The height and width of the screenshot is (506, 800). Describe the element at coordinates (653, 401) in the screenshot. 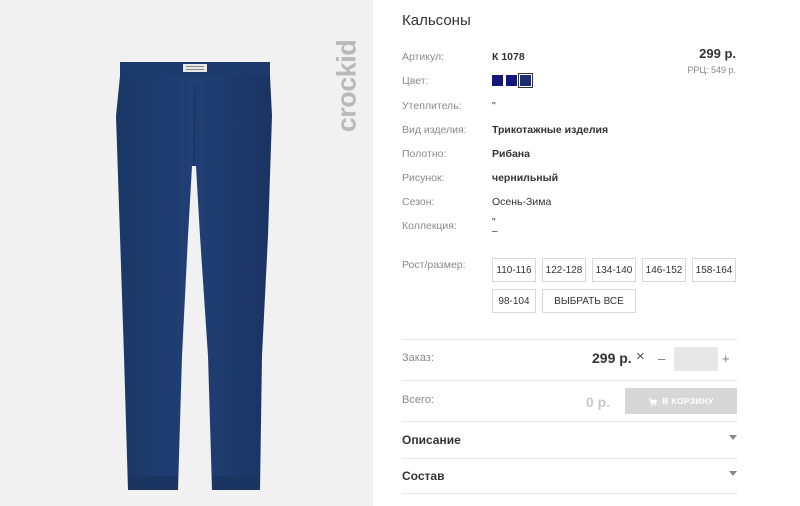

I see `cart-icon` at that location.